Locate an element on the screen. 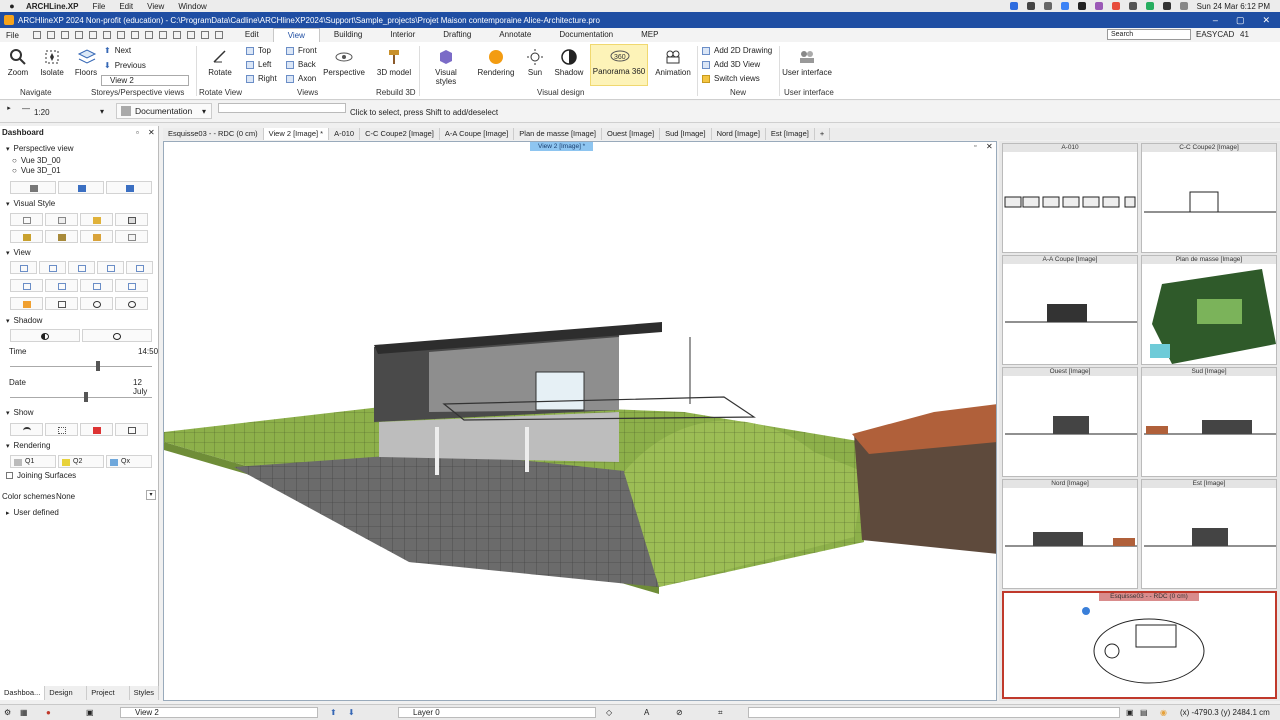 This screenshot has height=720, width=1280. scale-value: 1:20 is located at coordinates (42, 112).